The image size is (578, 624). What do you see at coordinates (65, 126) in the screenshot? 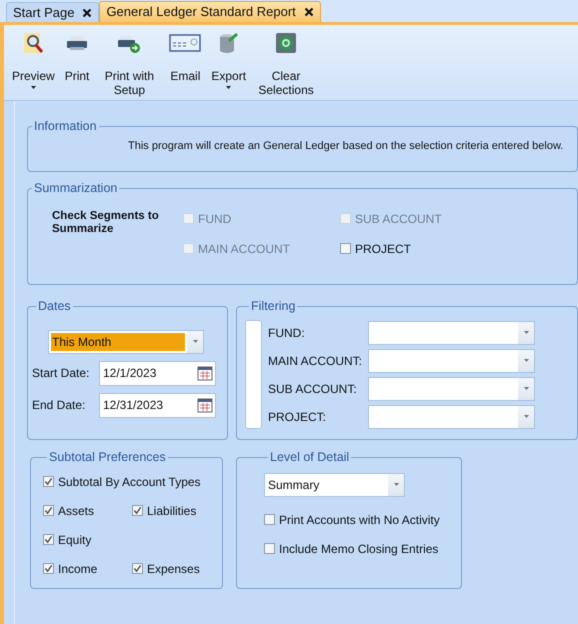
I see `group-title: Information` at bounding box center [65, 126].